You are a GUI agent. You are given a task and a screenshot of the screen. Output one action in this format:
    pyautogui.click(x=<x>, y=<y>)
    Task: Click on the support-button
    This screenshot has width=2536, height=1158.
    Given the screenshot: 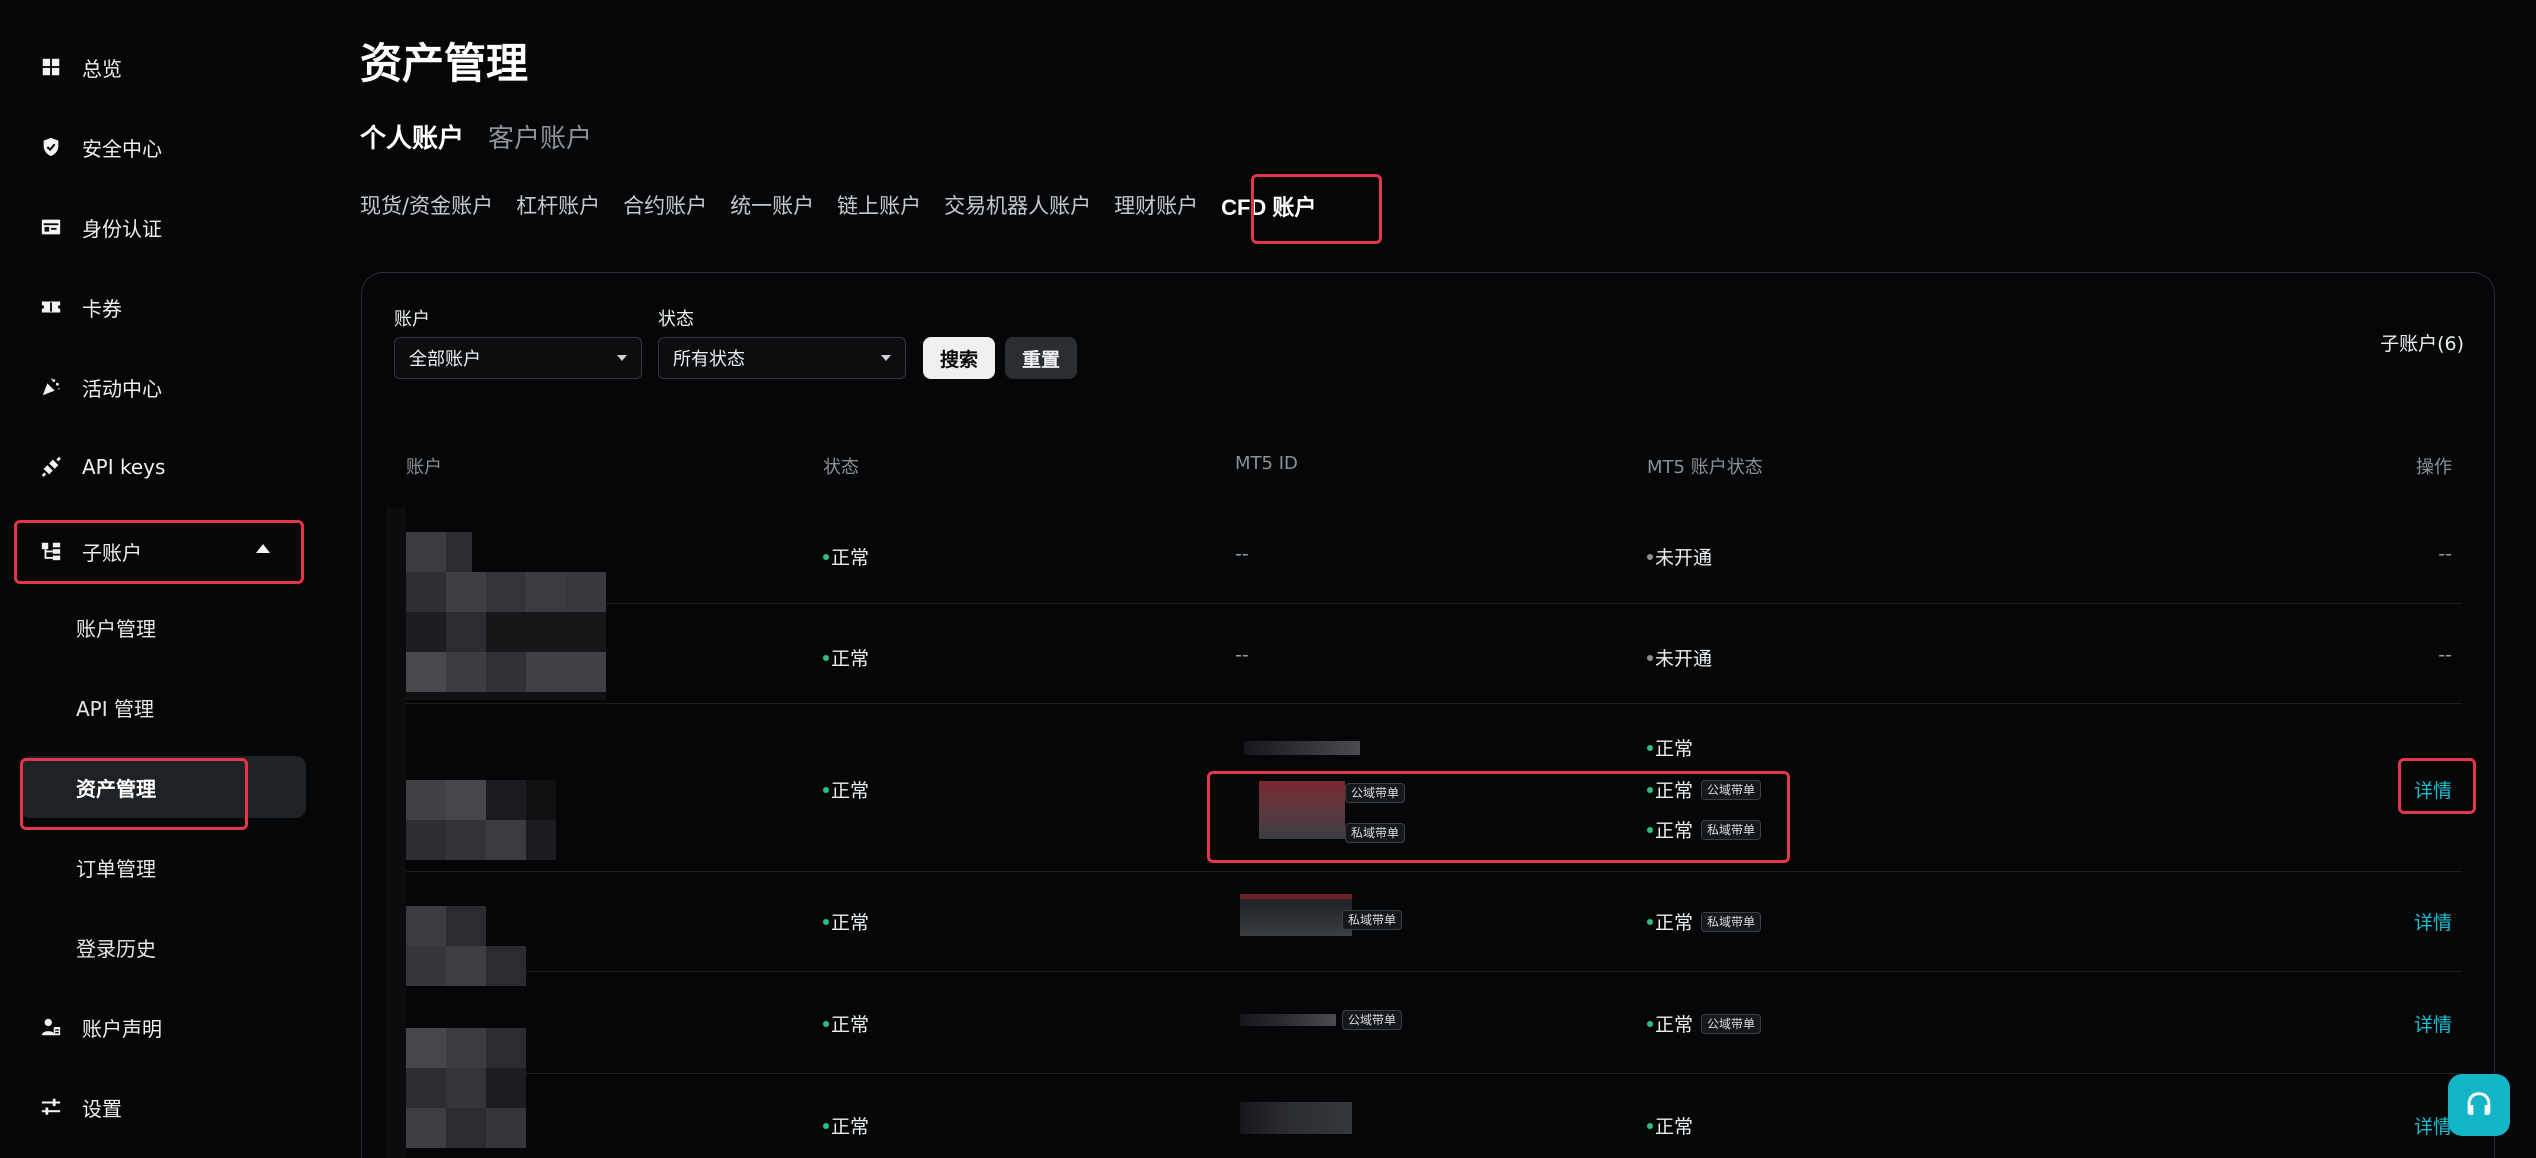 What is the action you would take?
    pyautogui.click(x=2479, y=1105)
    